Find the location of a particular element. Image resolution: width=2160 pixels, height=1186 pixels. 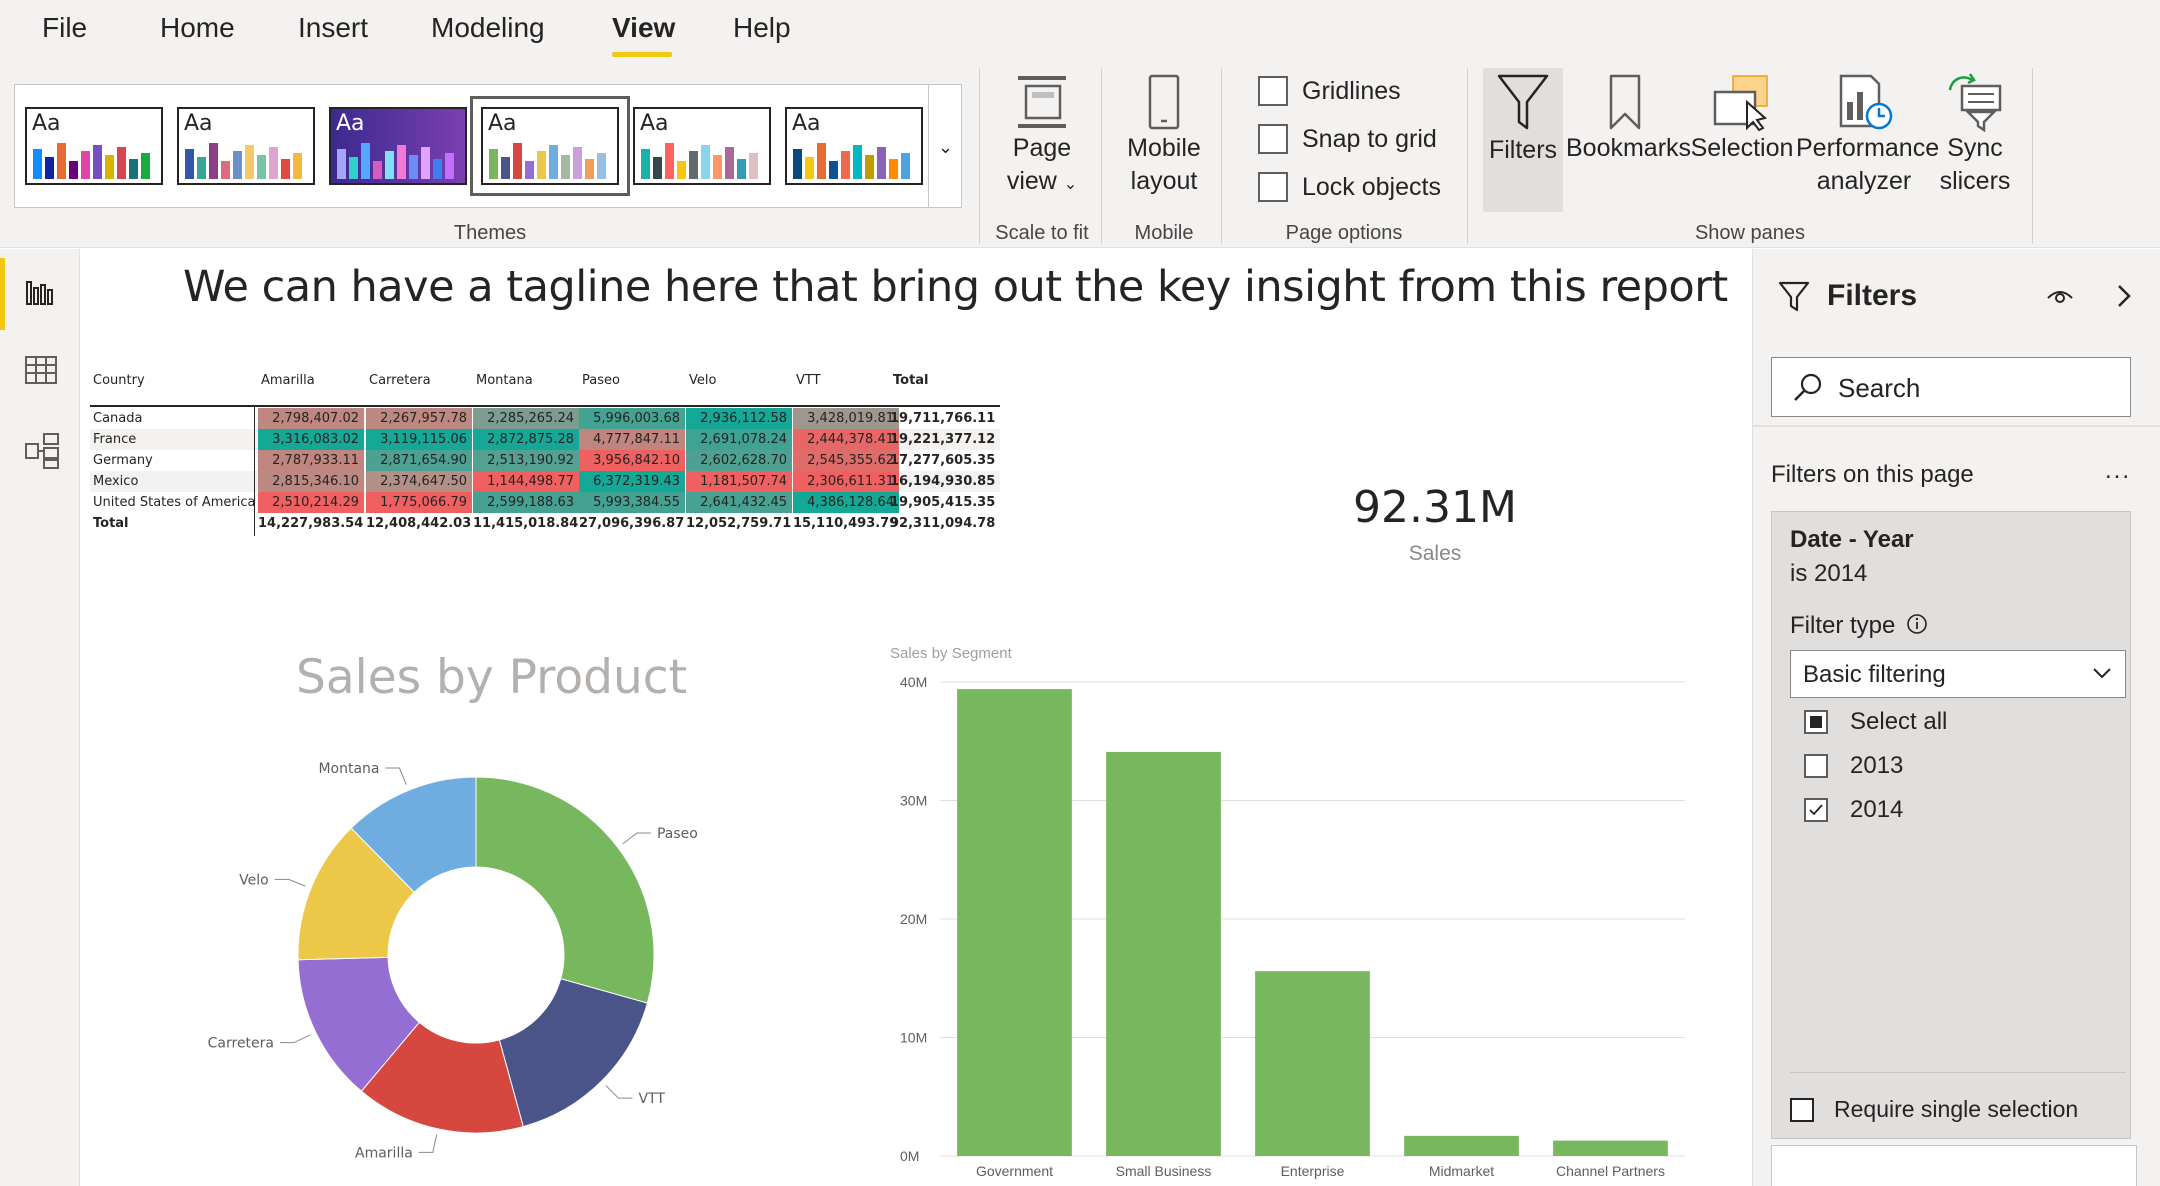

lock-objects-checkbox: Lock objects is located at coordinates (1349, 187).